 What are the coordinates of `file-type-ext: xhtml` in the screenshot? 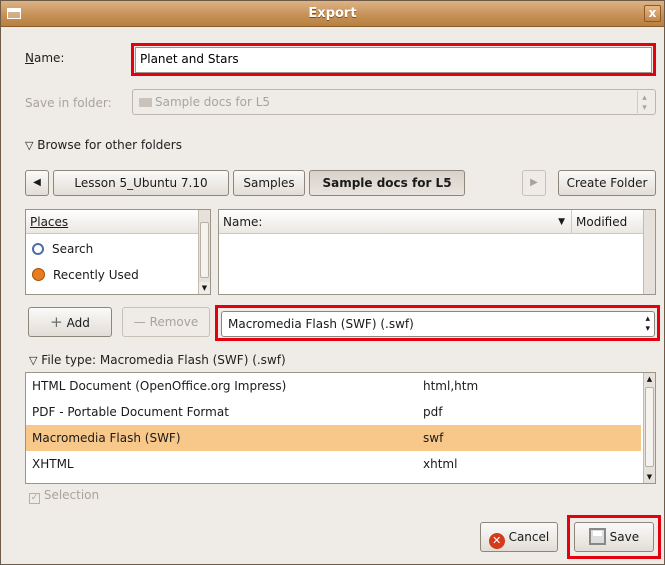 It's located at (440, 464).